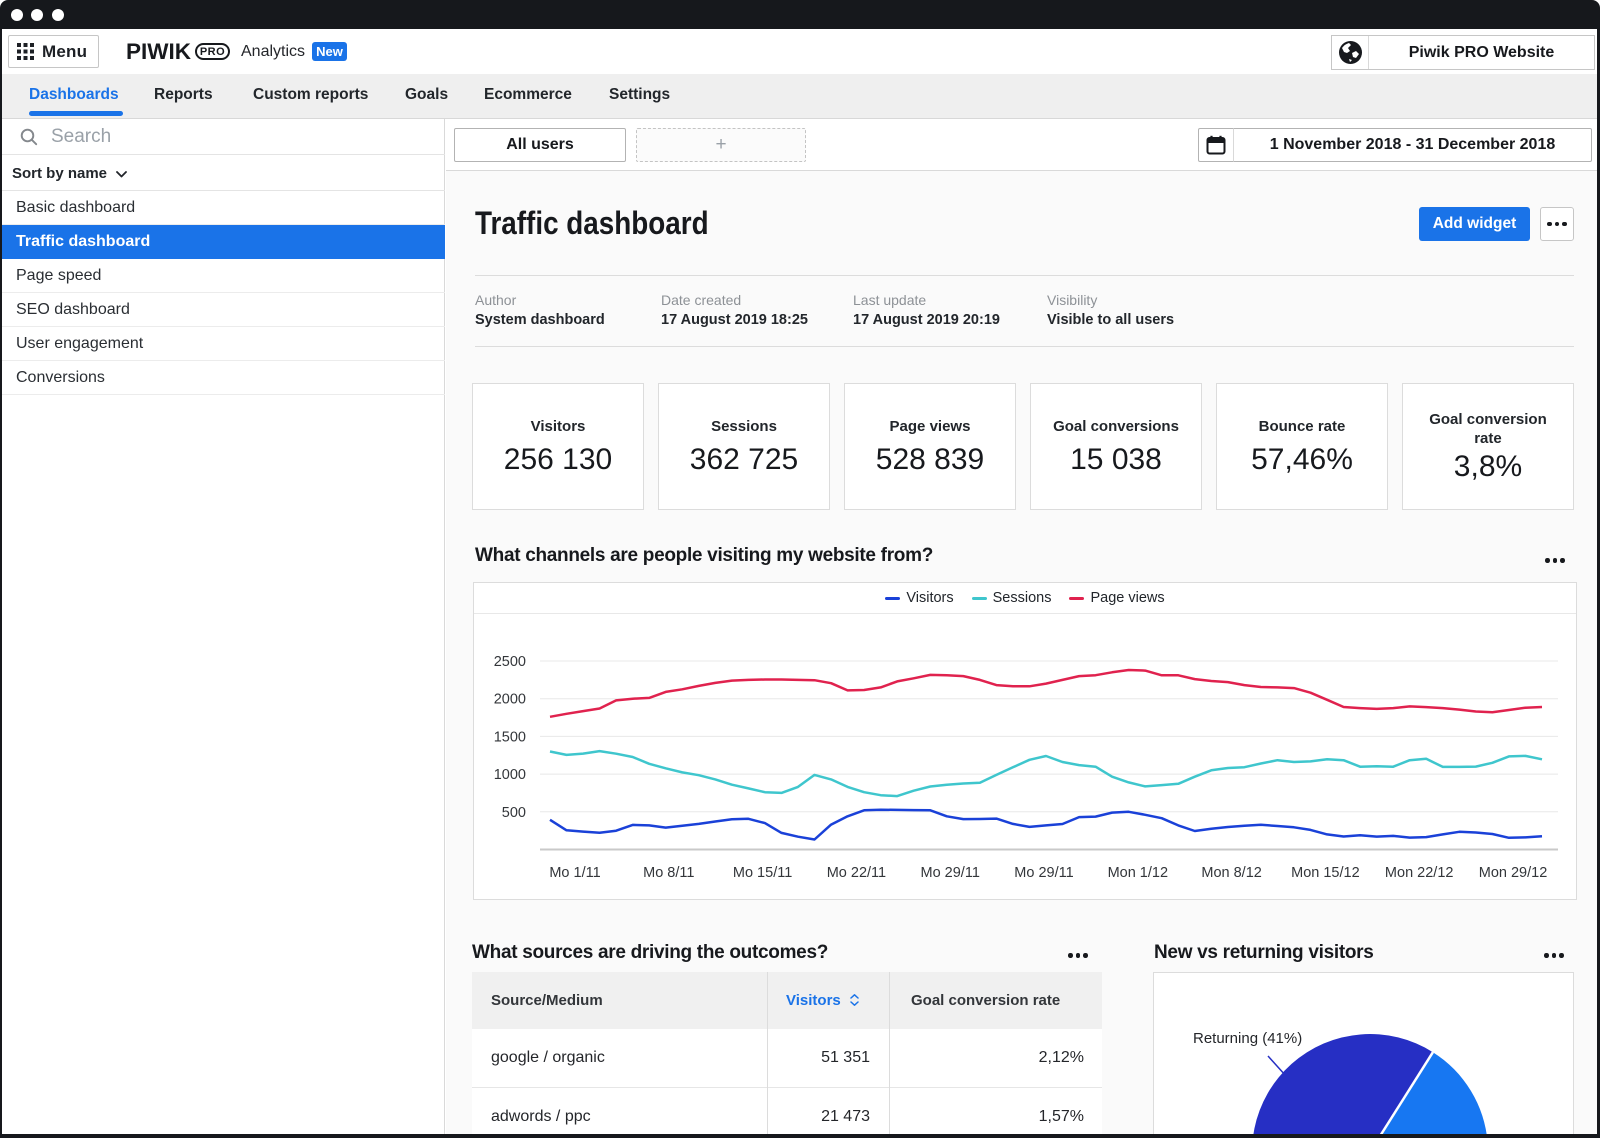  Describe the element at coordinates (1325, 873) in the screenshot. I see `svg-text: Mon 15/12` at that location.